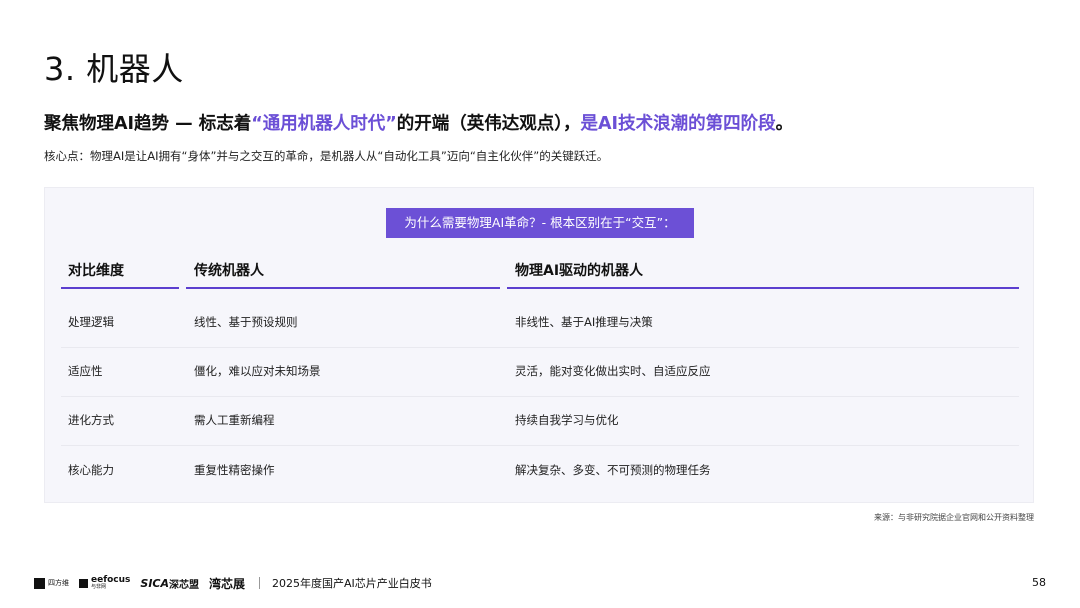  I want to click on table-cell: 需人工重新编程, so click(234, 420).